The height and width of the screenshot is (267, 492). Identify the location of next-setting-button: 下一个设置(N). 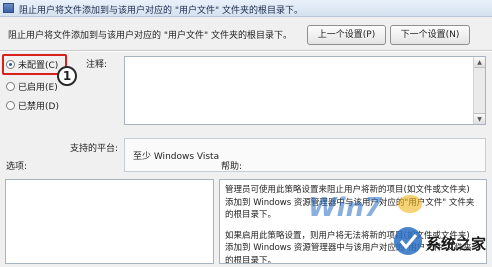
(430, 35).